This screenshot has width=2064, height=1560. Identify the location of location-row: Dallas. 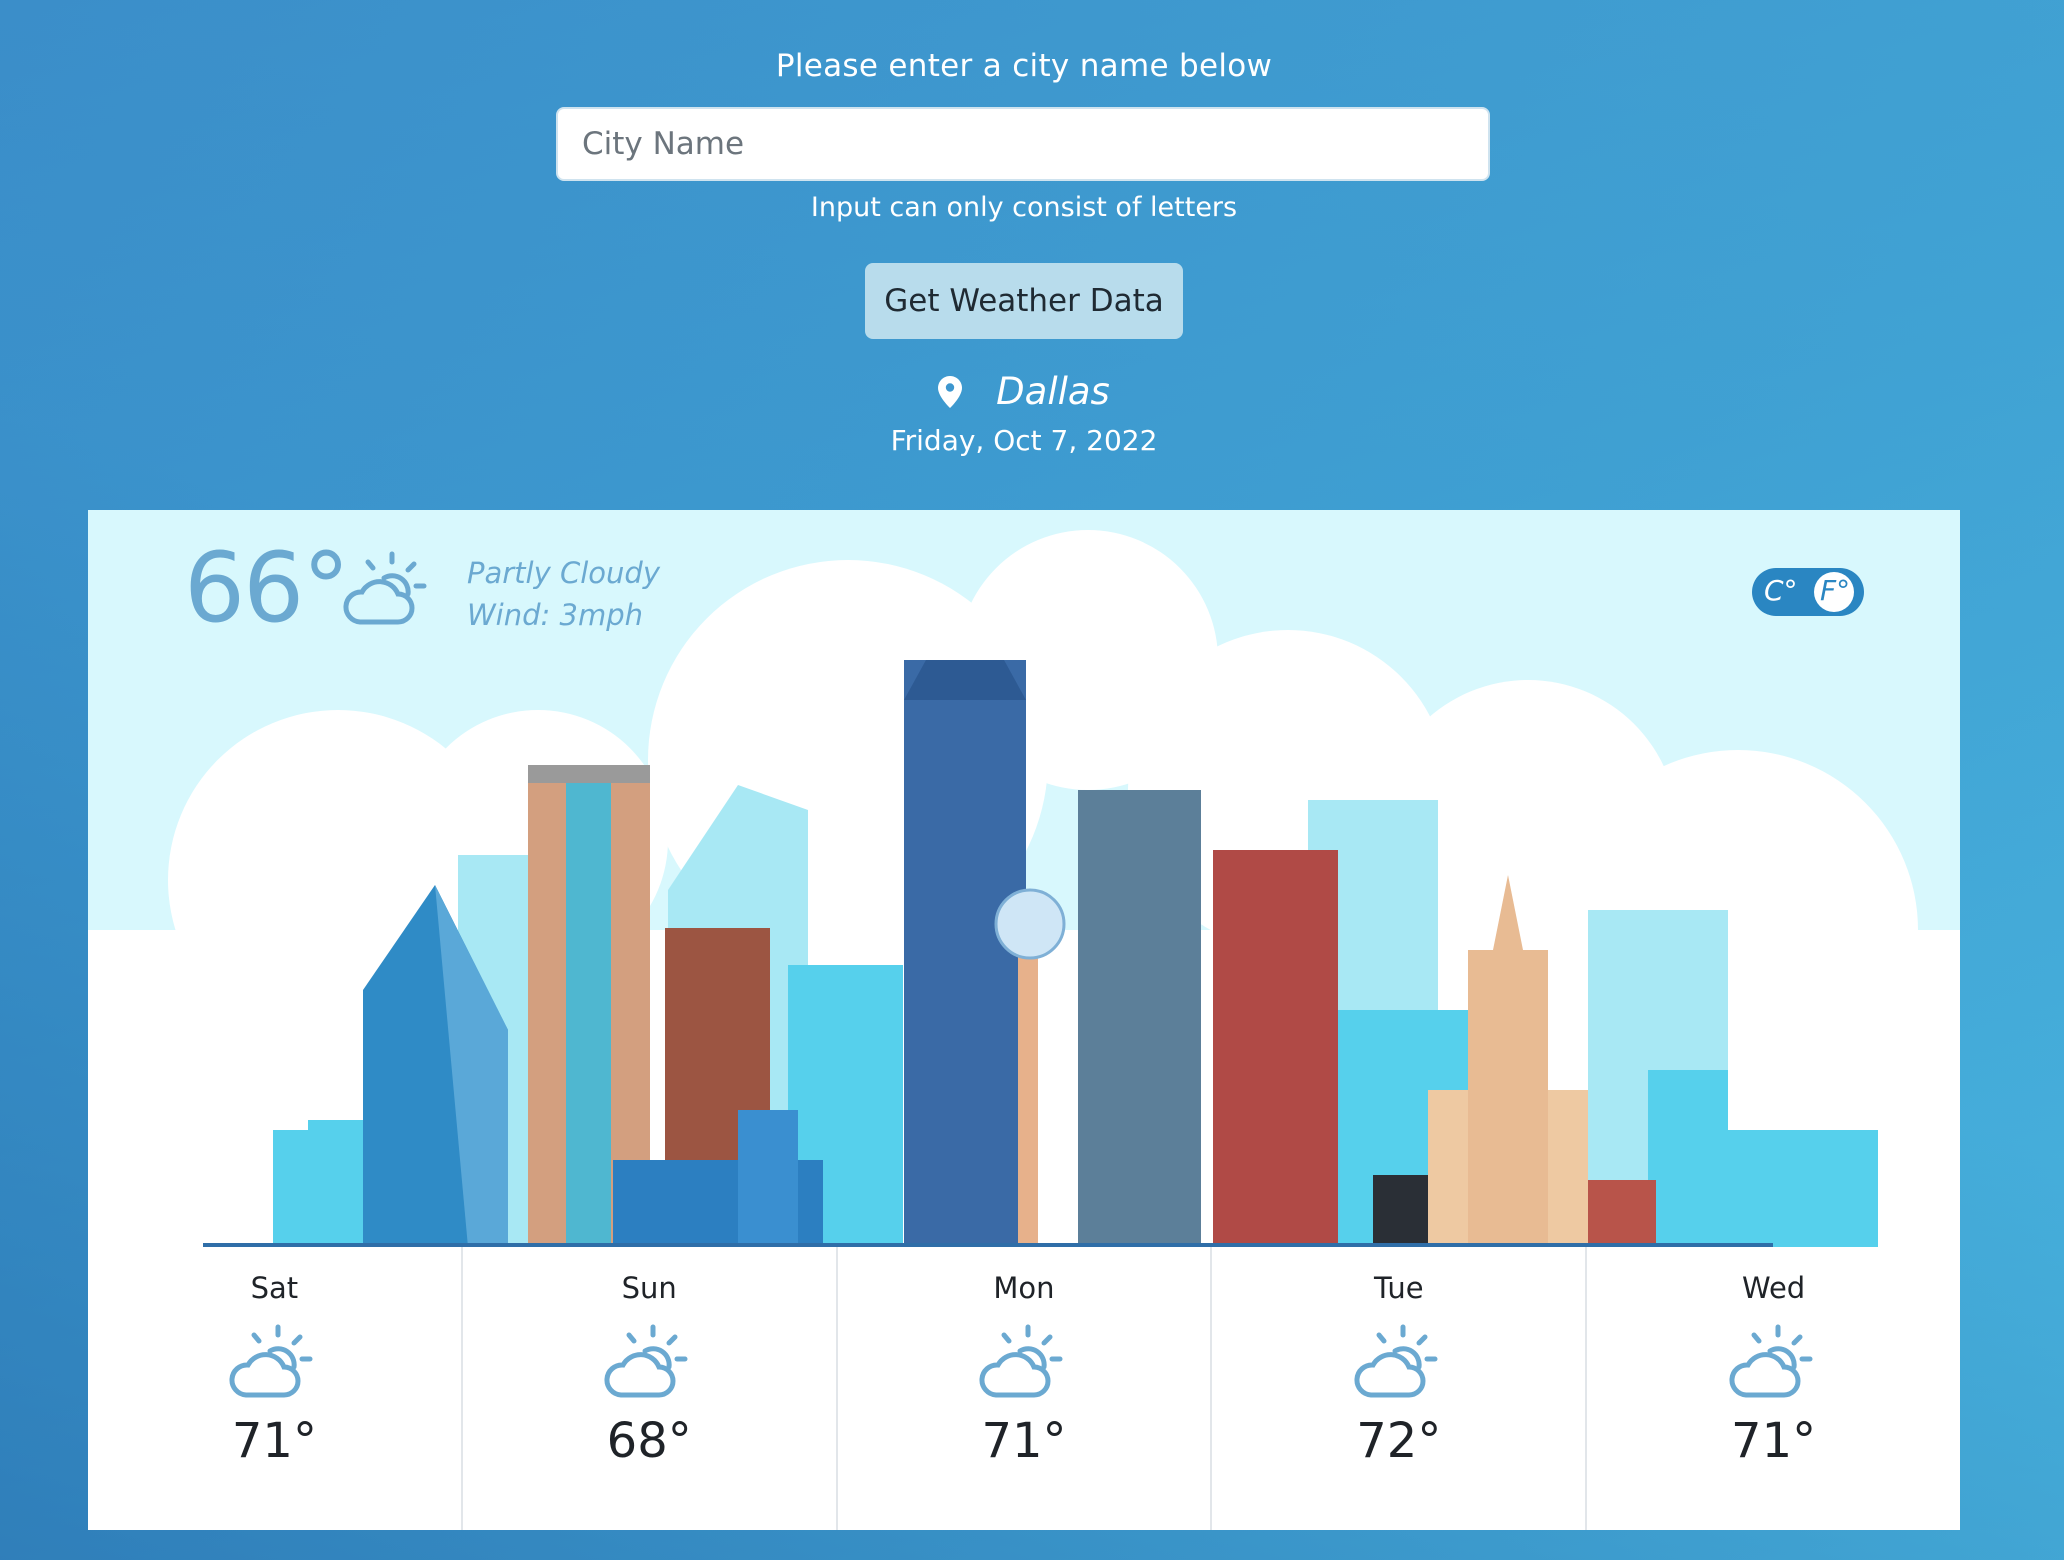
(1024, 391).